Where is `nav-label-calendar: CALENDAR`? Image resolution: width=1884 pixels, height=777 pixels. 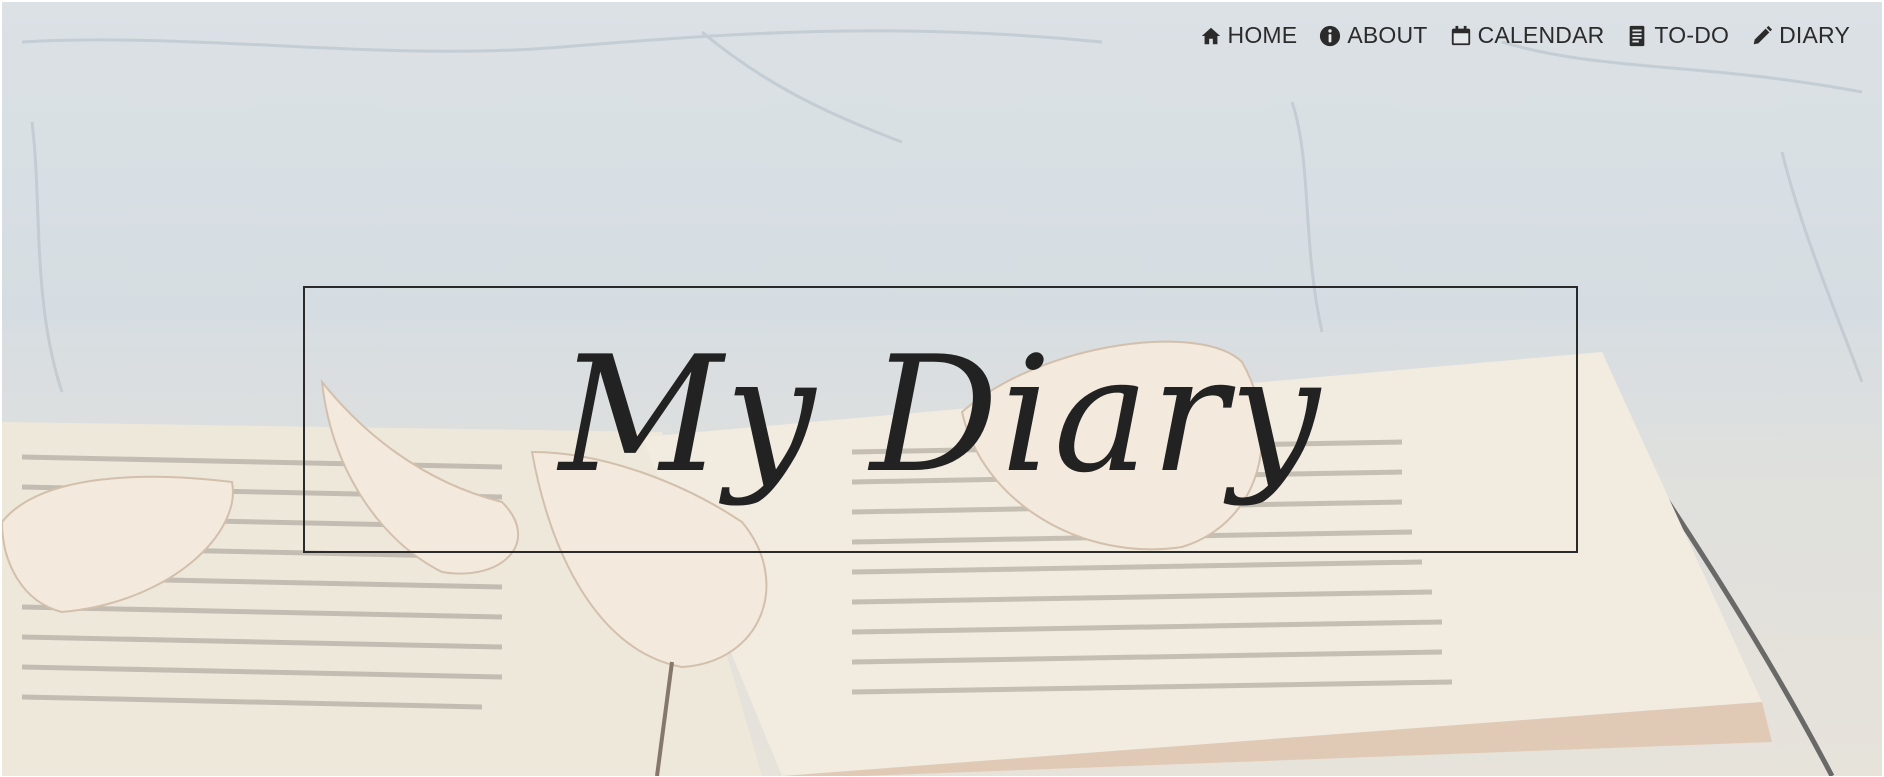
nav-label-calendar: CALENDAR is located at coordinates (1541, 35).